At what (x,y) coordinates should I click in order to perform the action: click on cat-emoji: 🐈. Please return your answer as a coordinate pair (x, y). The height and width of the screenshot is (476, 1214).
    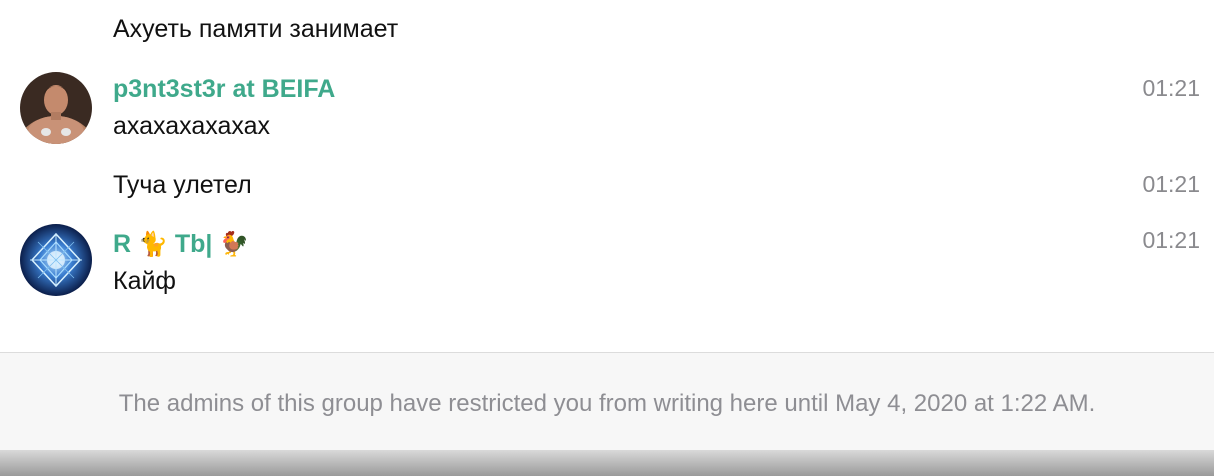
    Looking at the image, I should click on (153, 244).